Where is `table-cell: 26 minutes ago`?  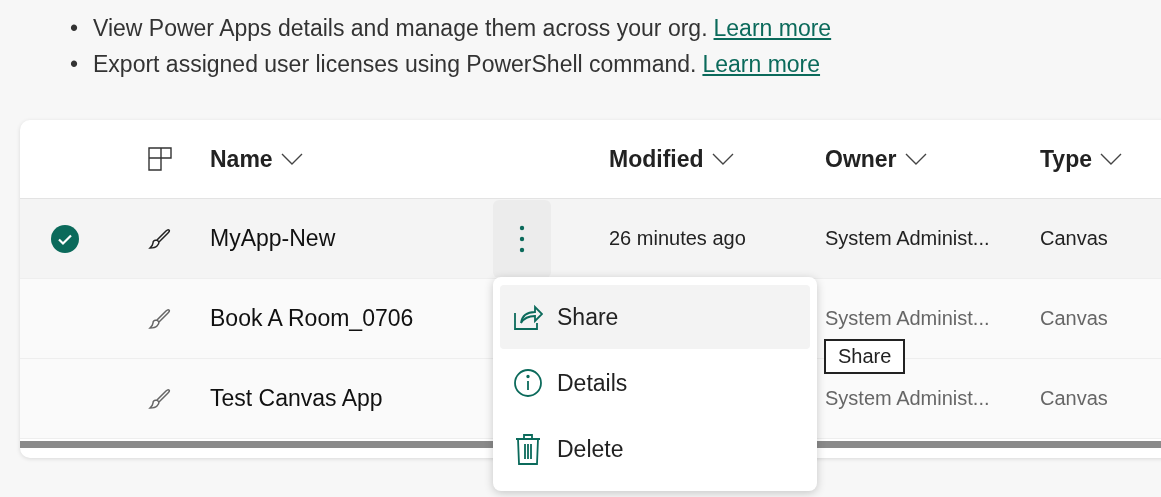 table-cell: 26 minutes ago is located at coordinates (677, 238).